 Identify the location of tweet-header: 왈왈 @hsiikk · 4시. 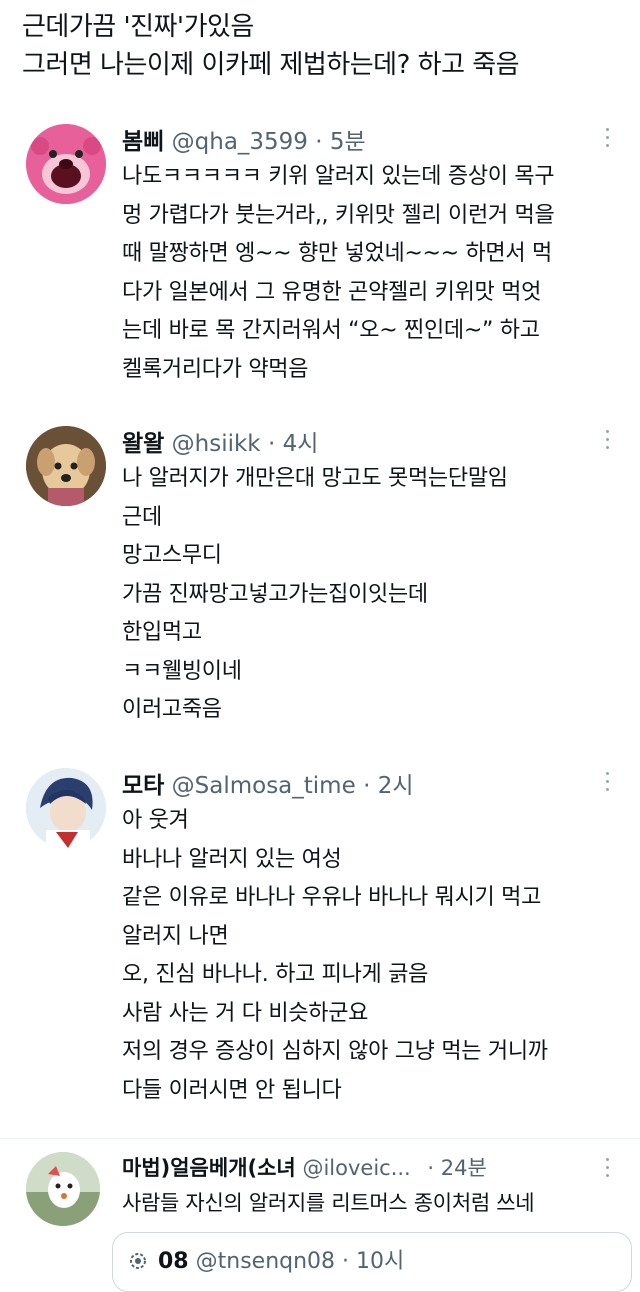
(220, 441).